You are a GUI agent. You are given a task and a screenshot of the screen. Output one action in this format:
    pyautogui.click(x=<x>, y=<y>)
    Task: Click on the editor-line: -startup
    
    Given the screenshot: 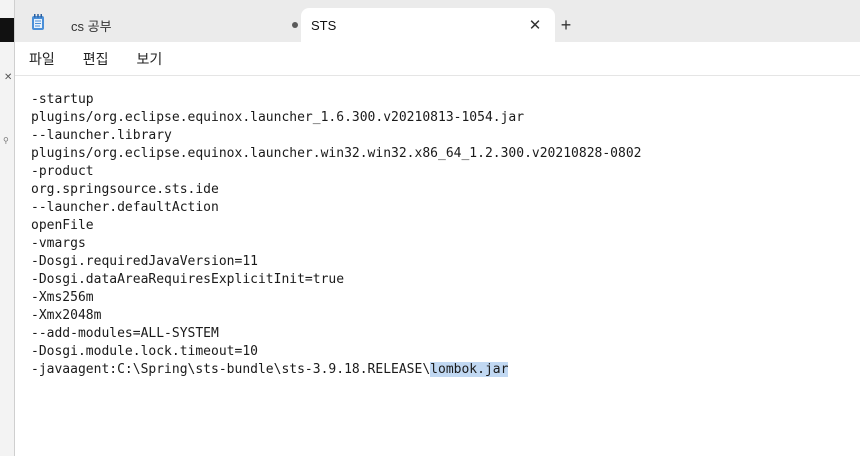 What is the action you would take?
    pyautogui.click(x=62, y=99)
    